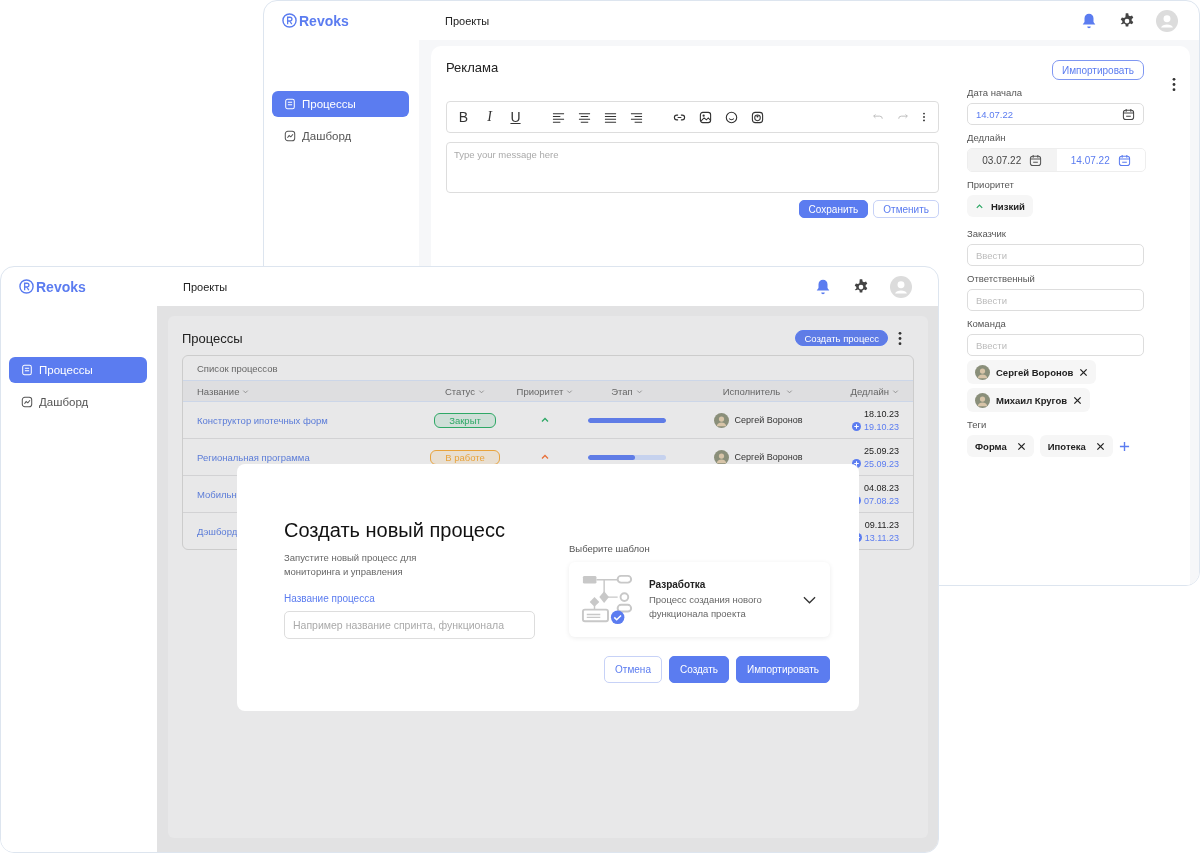 The height and width of the screenshot is (853, 1200). I want to click on column-header: Приоритет, so click(545, 391).